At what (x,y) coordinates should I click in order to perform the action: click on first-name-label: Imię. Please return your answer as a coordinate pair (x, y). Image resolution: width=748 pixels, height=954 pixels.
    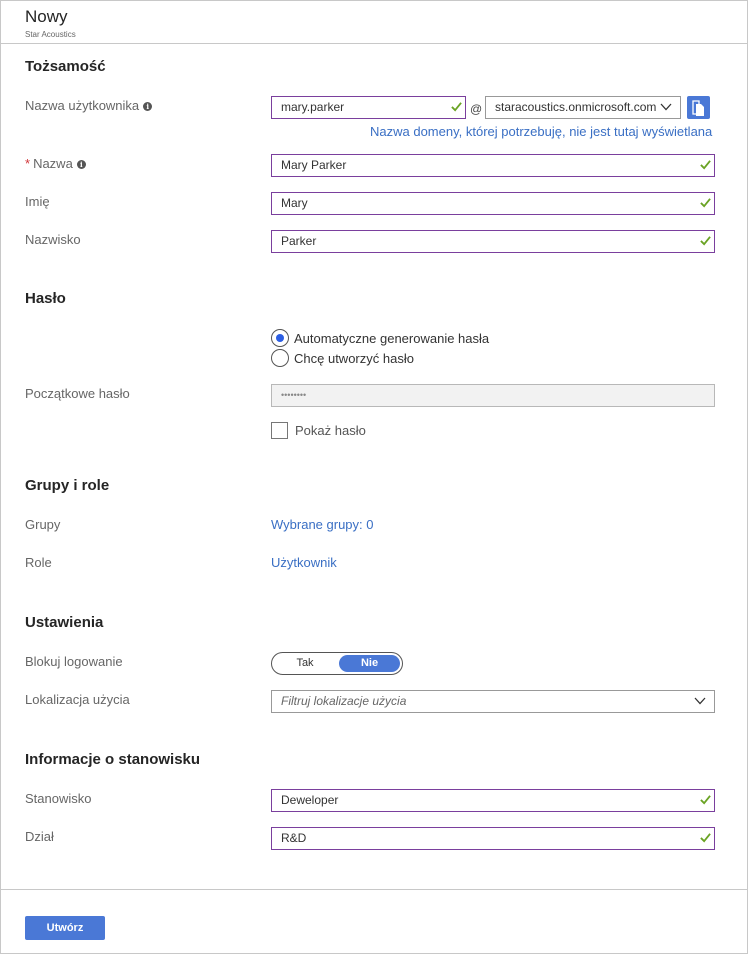
    Looking at the image, I should click on (37, 201).